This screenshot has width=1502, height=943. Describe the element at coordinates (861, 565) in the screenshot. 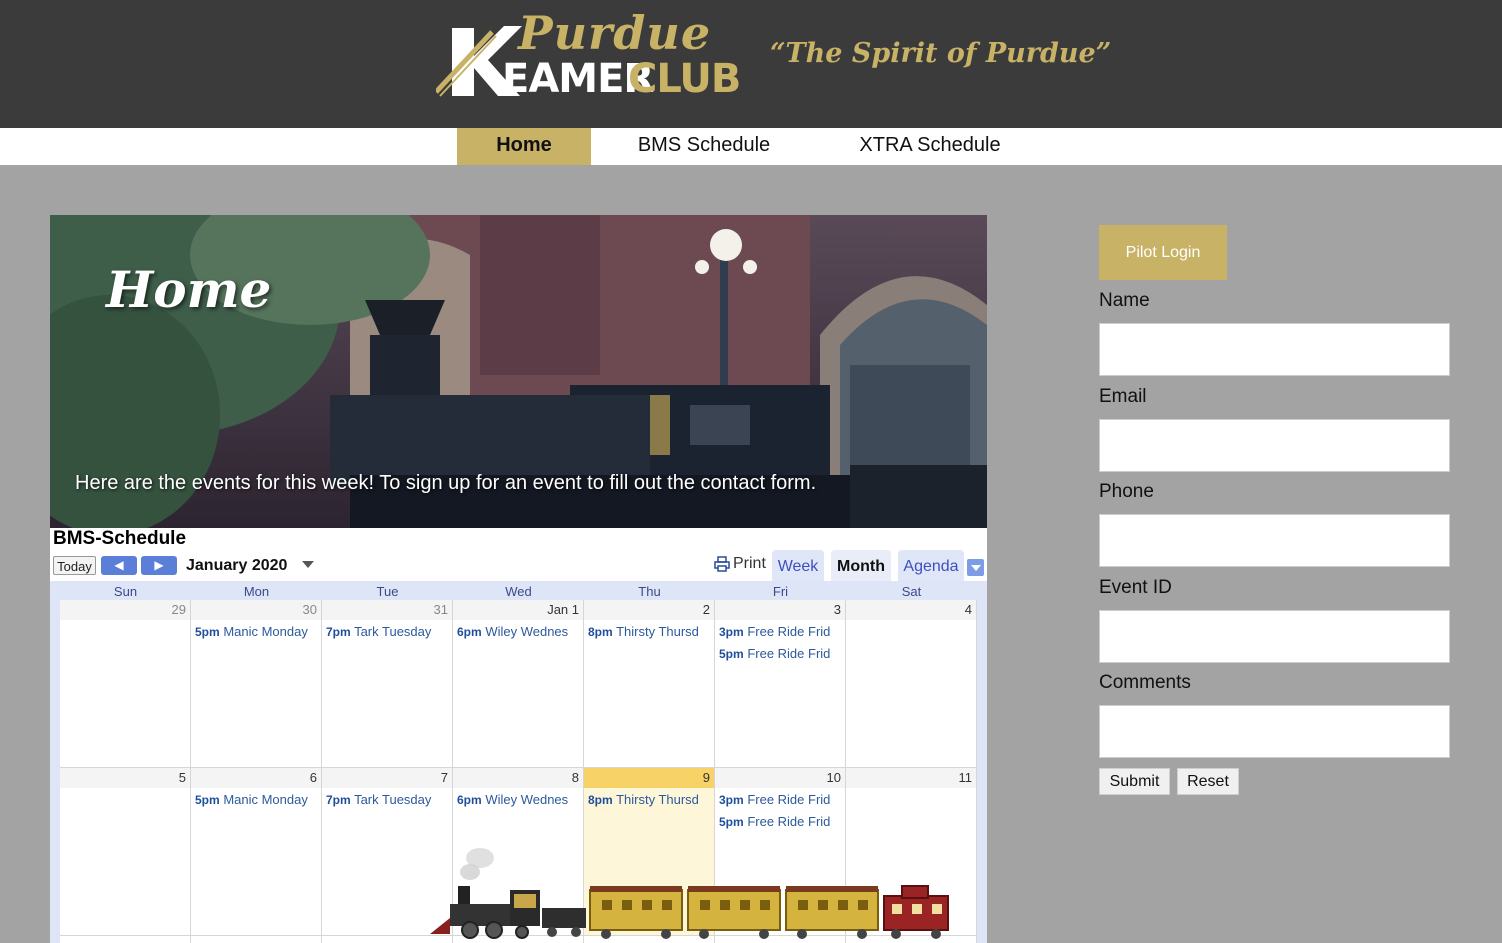

I see `tab-month: Month` at that location.